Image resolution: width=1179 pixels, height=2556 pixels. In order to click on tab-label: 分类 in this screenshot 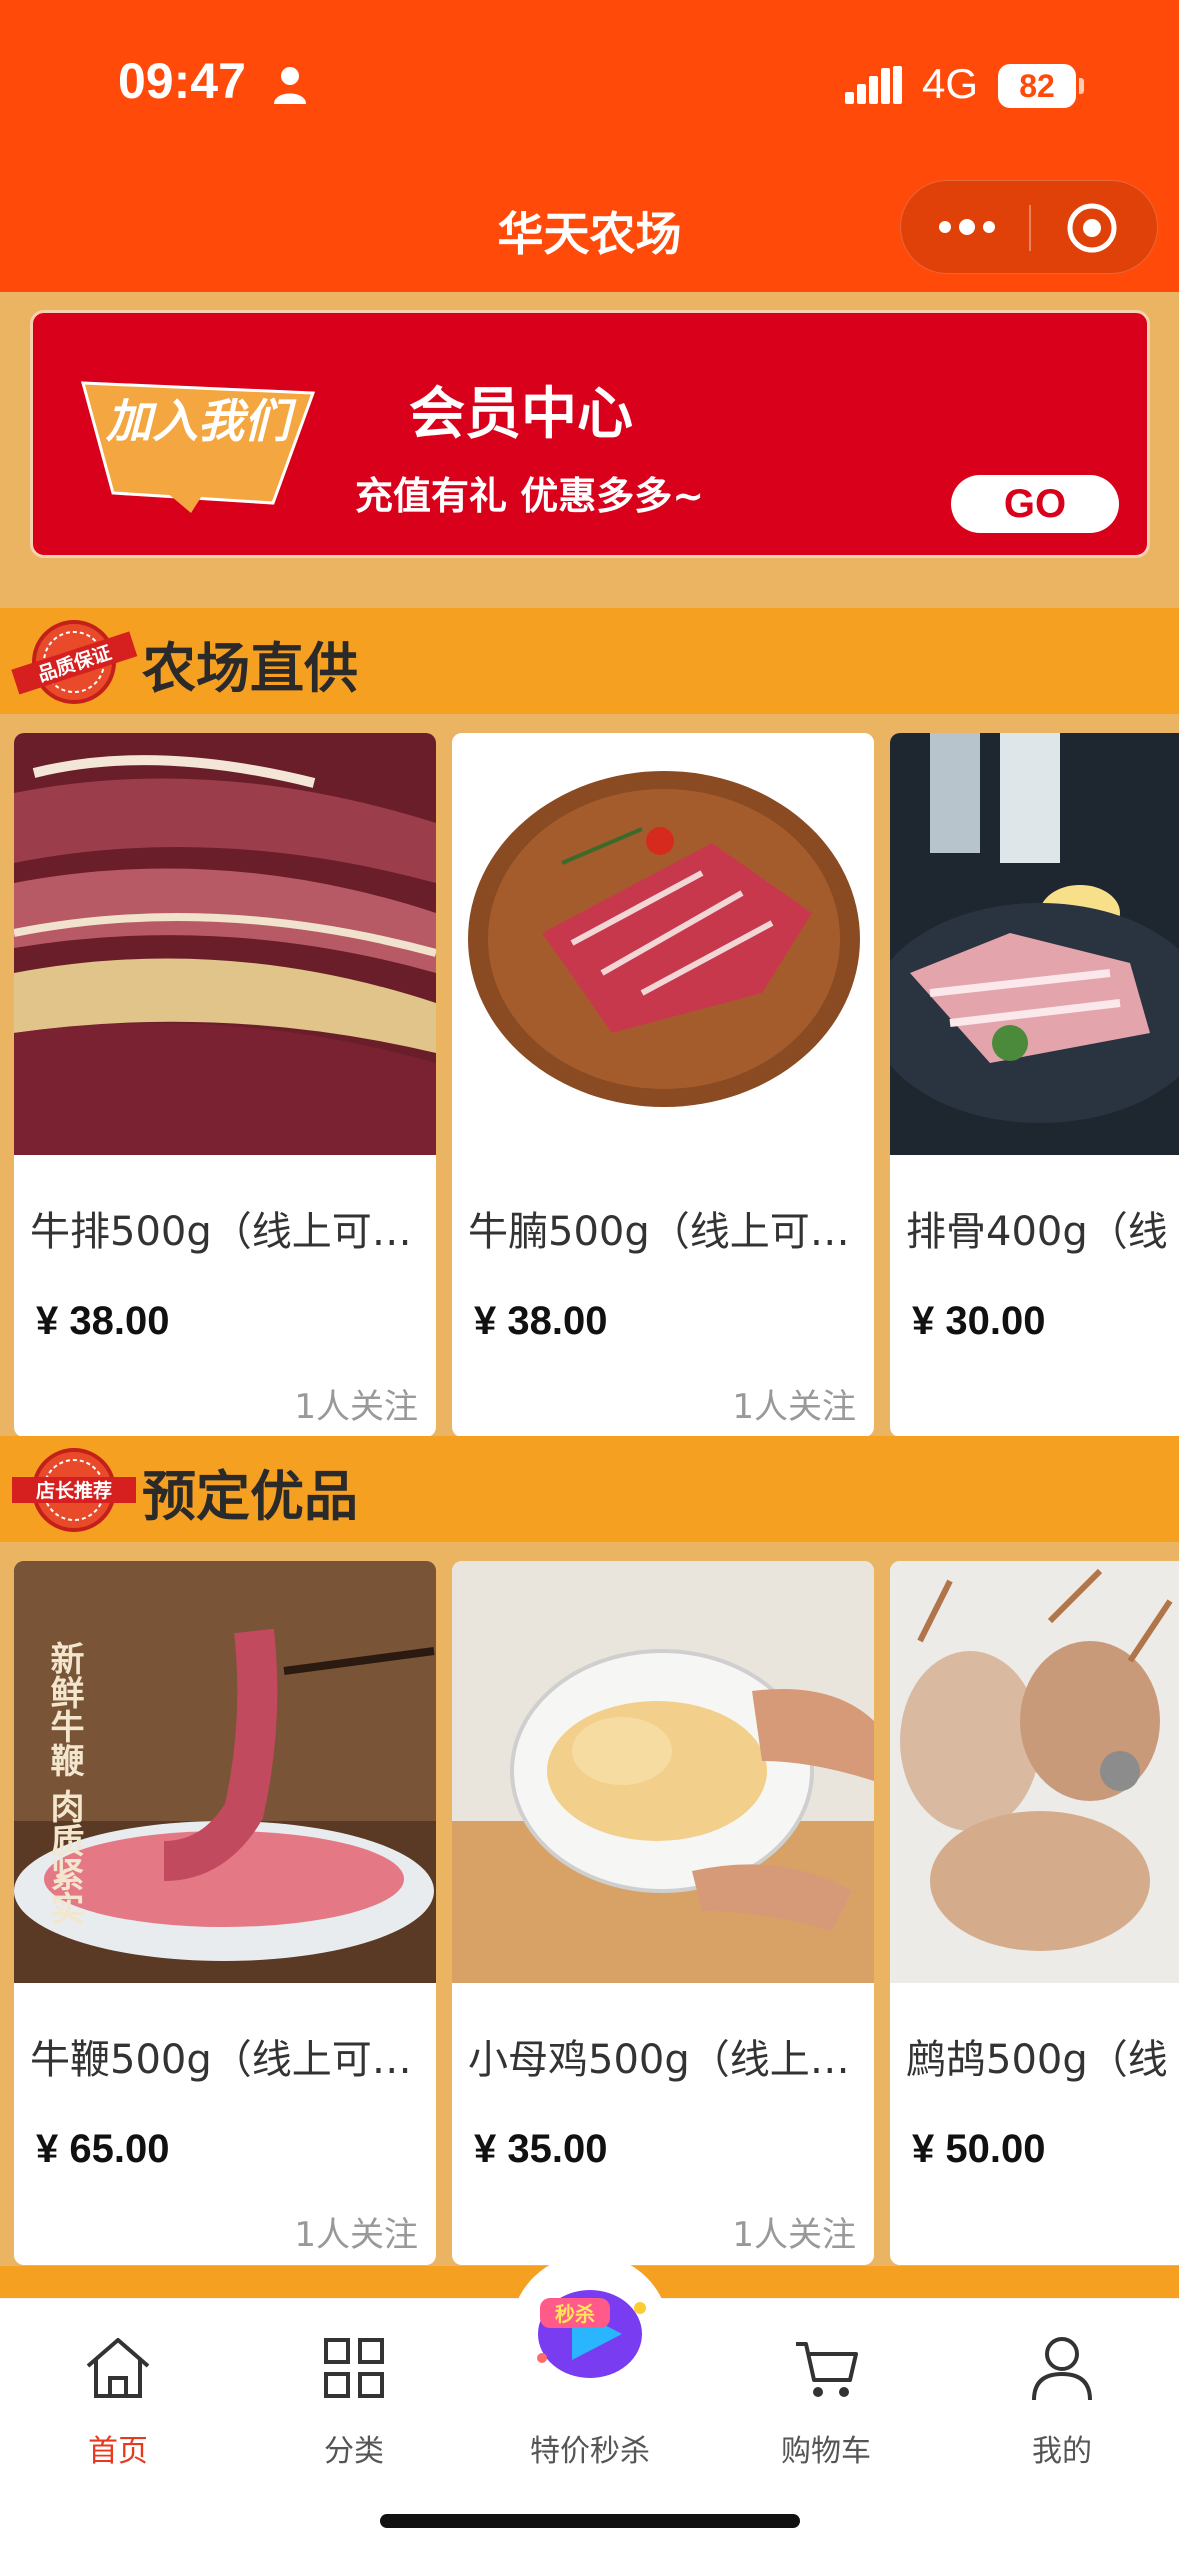, I will do `click(354, 2451)`.